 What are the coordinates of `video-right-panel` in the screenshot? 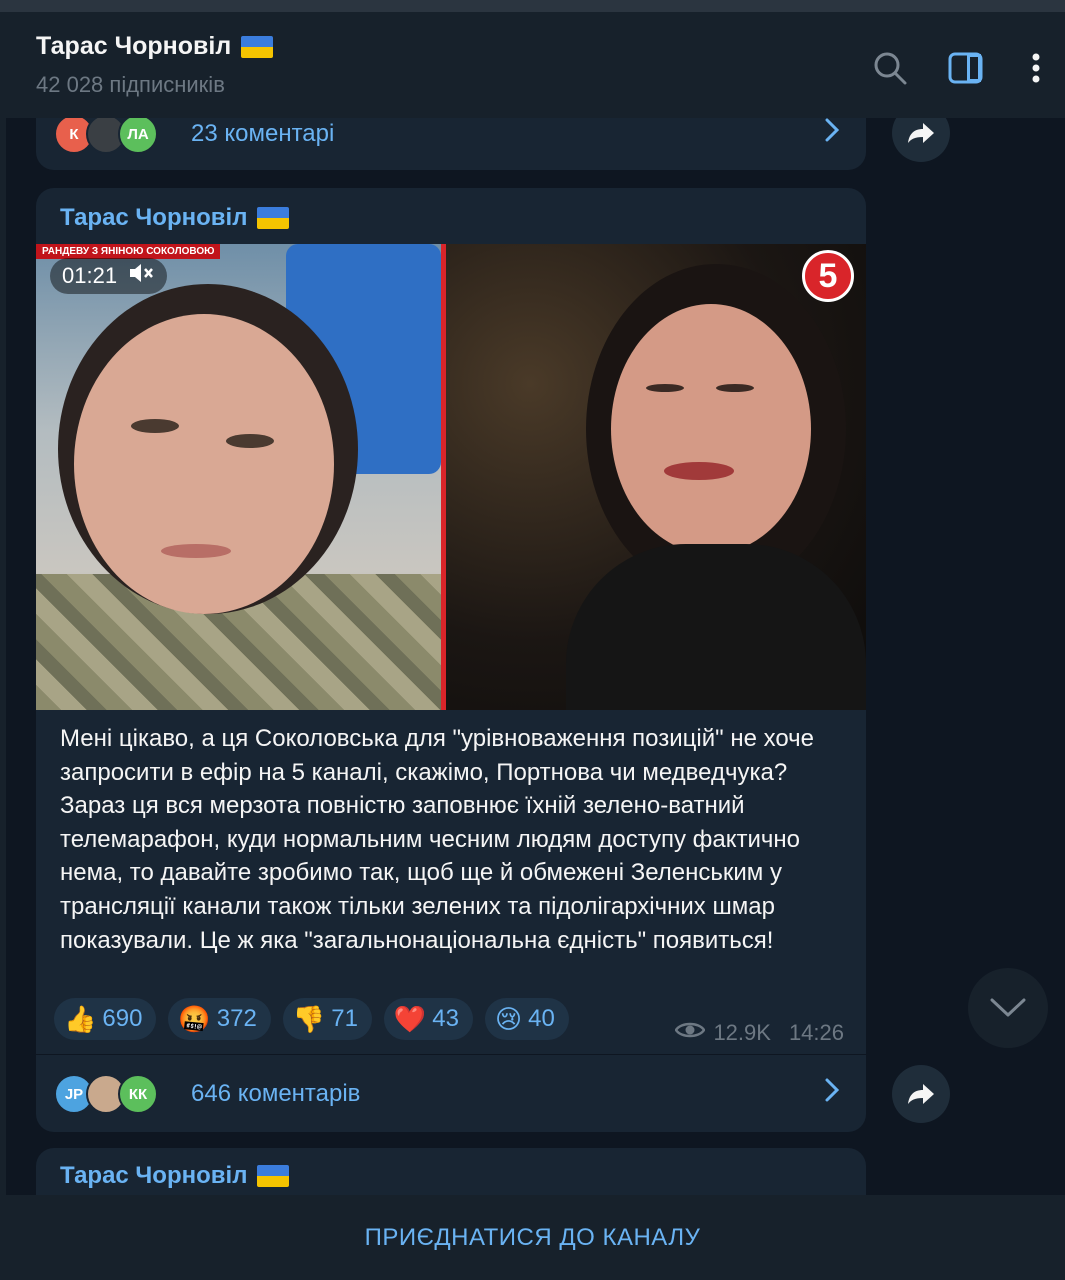 It's located at (656, 477).